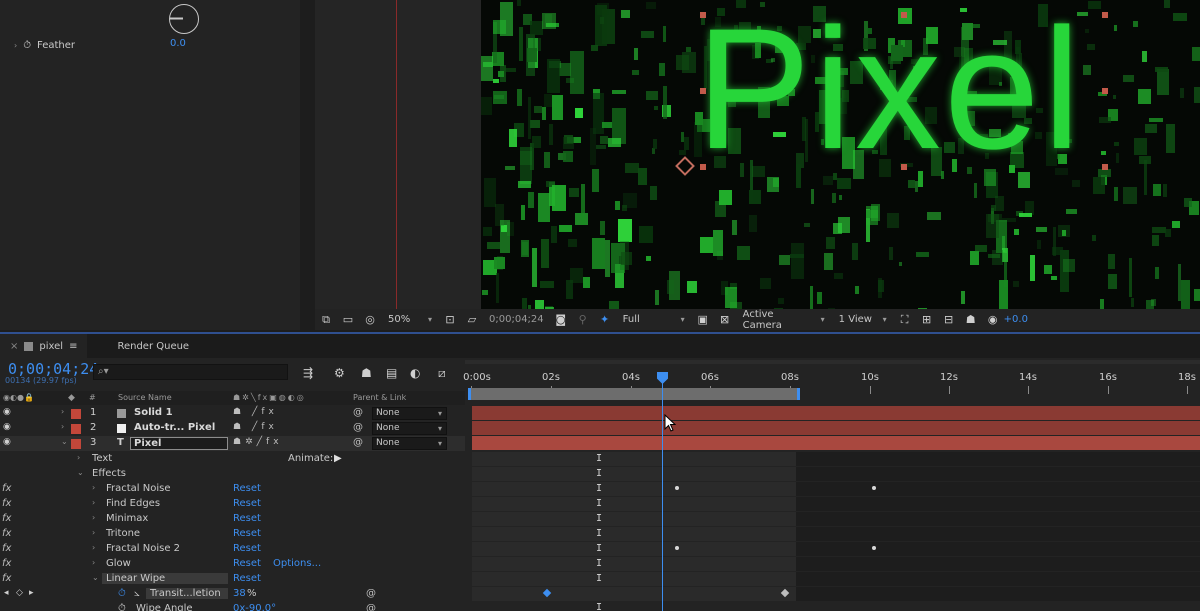 This screenshot has height=611, width=1200. What do you see at coordinates (516, 319) in the screenshot?
I see `viewer-timecode: 0;00;04;24` at bounding box center [516, 319].